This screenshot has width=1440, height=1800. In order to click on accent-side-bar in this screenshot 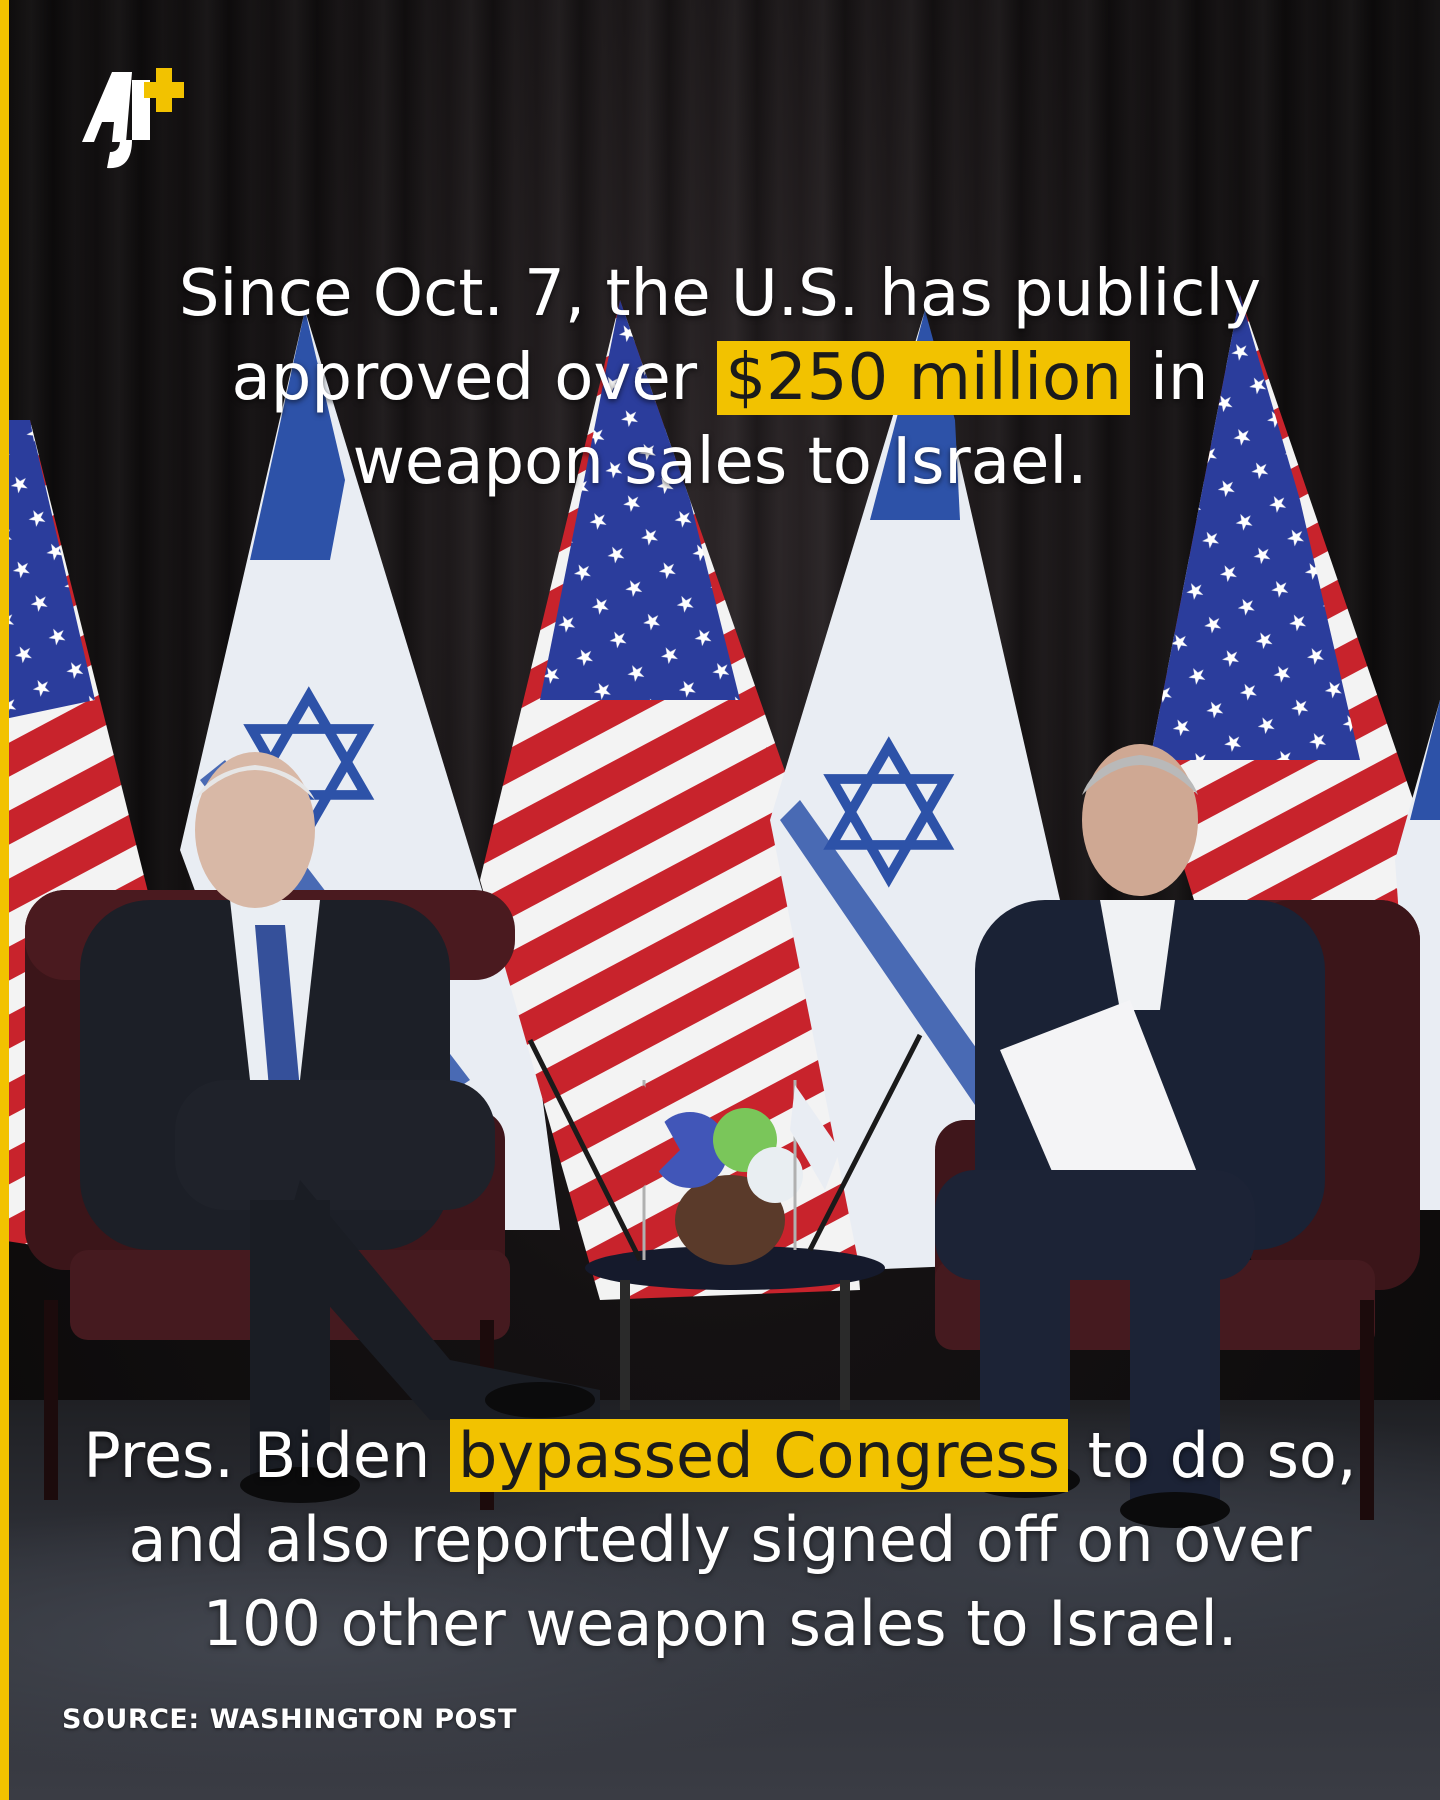, I will do `click(4, 900)`.